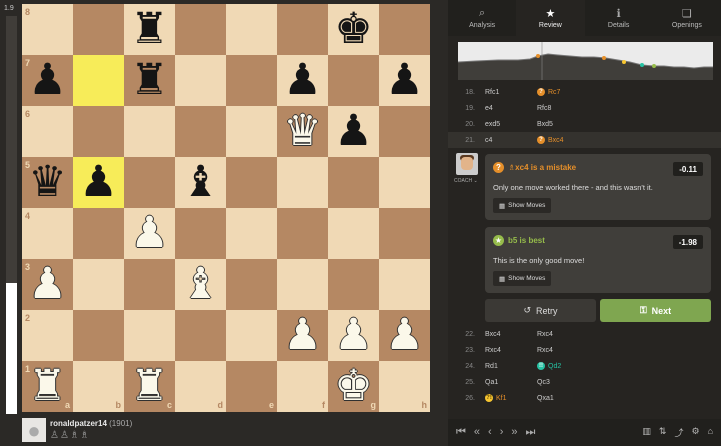  I want to click on share-icon: ⤴, so click(678, 432).